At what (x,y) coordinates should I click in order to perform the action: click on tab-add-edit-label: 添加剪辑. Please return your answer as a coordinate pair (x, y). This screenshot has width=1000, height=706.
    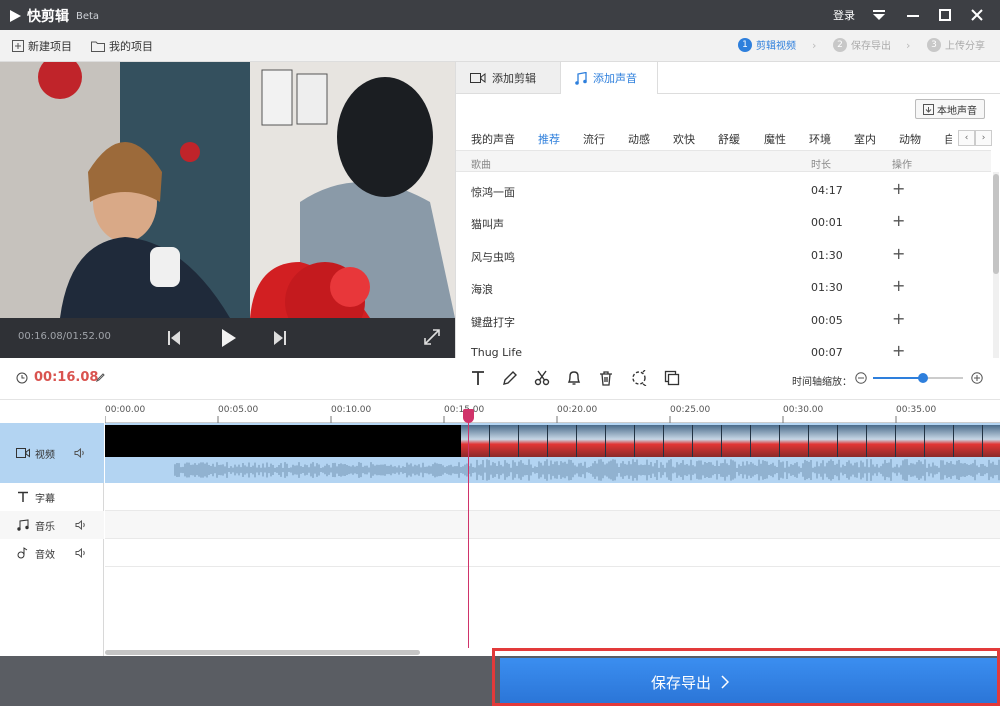
    Looking at the image, I should click on (514, 78).